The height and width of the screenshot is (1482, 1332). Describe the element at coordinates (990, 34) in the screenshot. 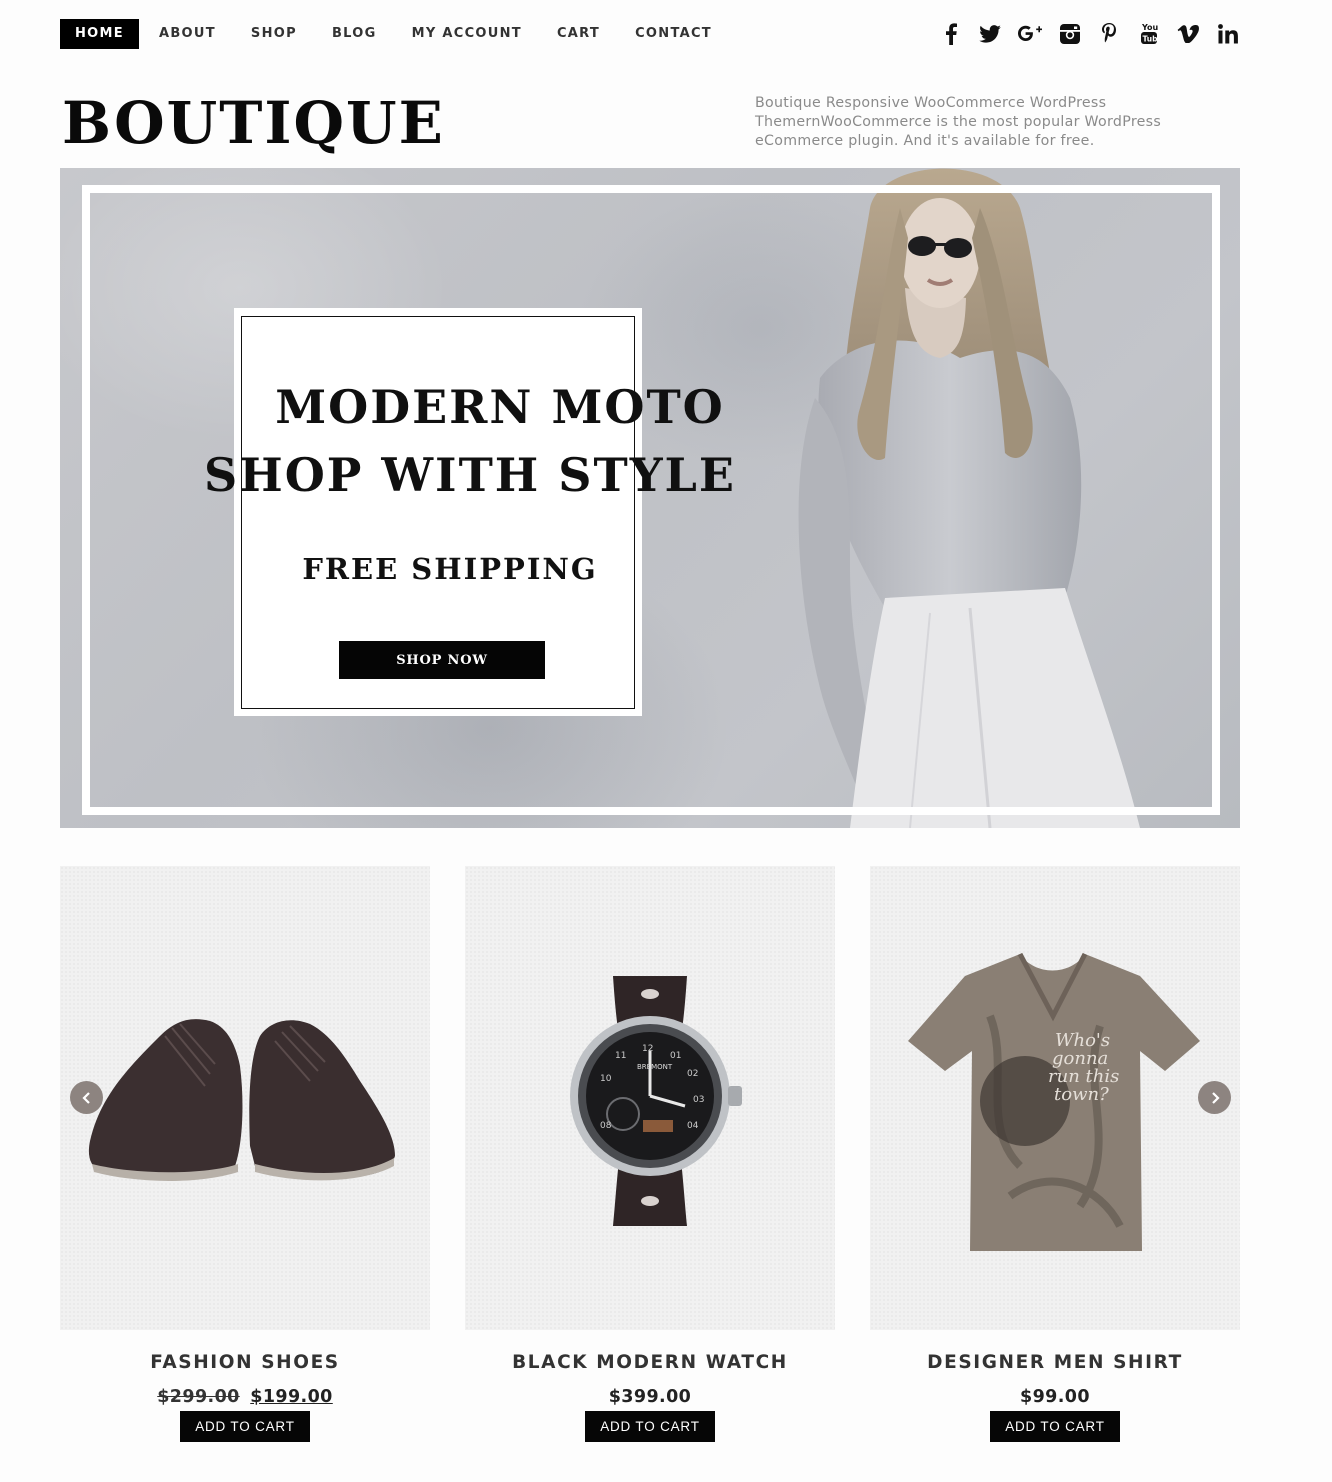

I see `twitter-icon` at that location.